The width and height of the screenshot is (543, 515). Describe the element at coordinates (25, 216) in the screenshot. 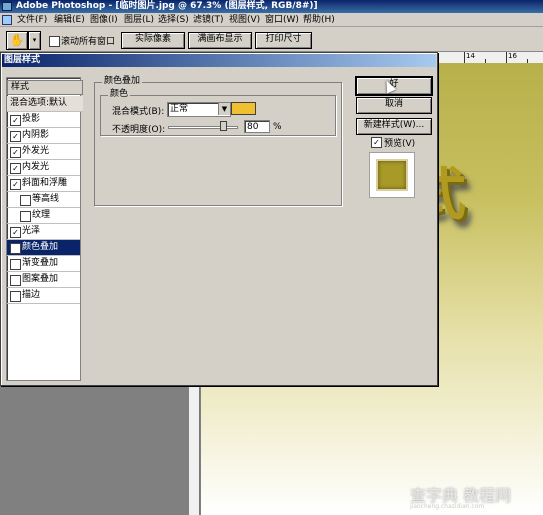

I see `texture-checkbox` at that location.